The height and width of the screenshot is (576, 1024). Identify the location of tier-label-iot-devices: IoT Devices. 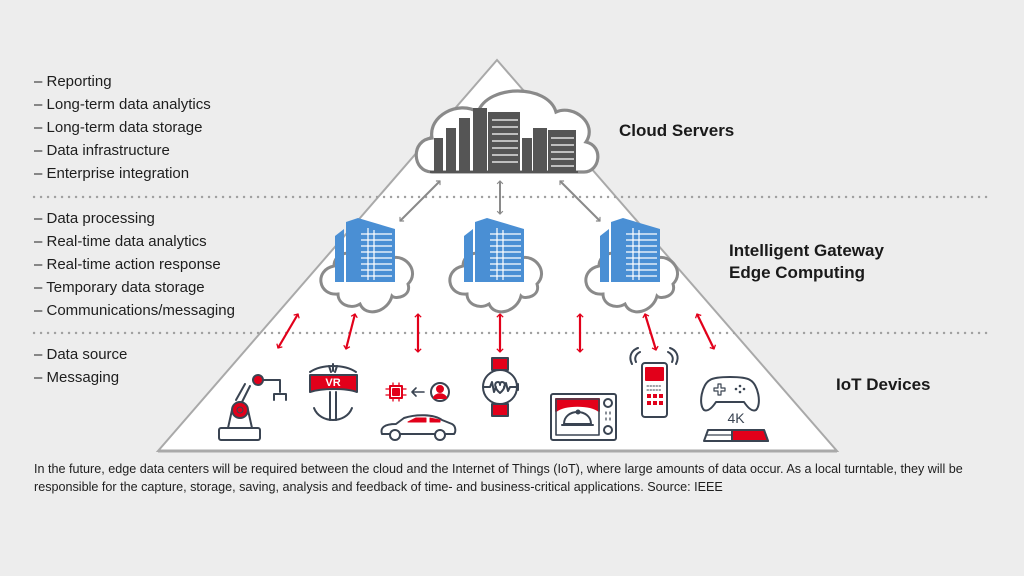
(883, 384).